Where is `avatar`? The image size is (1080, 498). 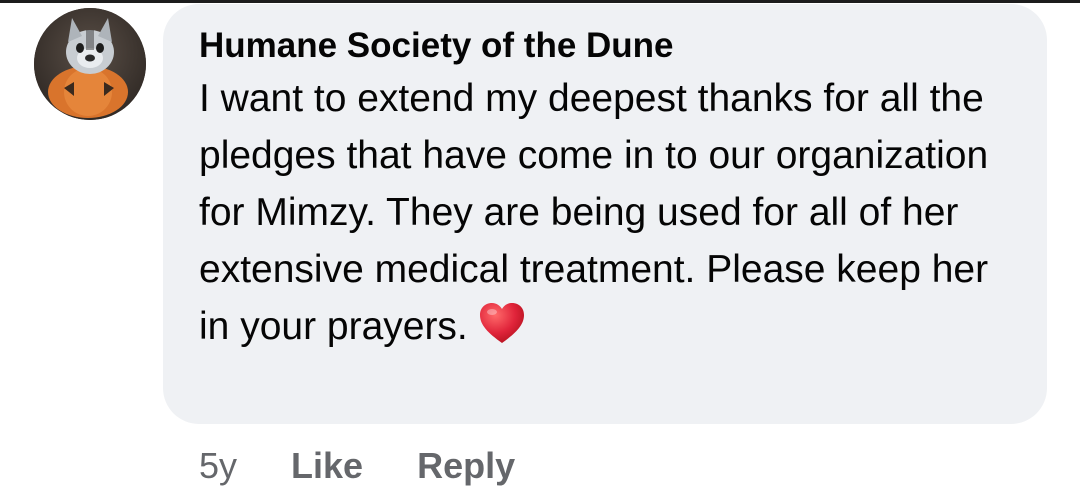 avatar is located at coordinates (90, 64).